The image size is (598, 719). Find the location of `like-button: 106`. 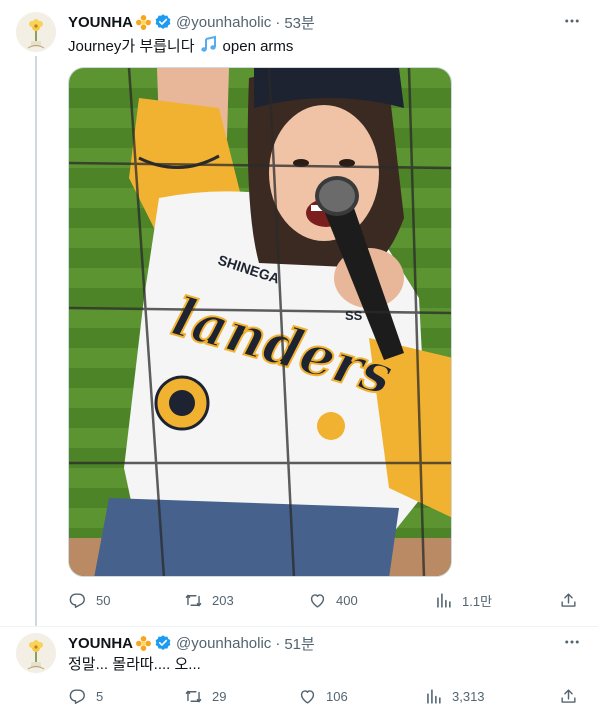

like-button: 106 is located at coordinates (323, 696).